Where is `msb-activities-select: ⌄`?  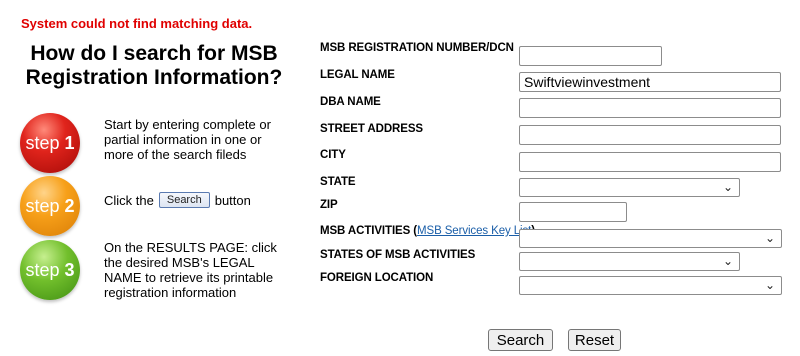 msb-activities-select: ⌄ is located at coordinates (650, 238).